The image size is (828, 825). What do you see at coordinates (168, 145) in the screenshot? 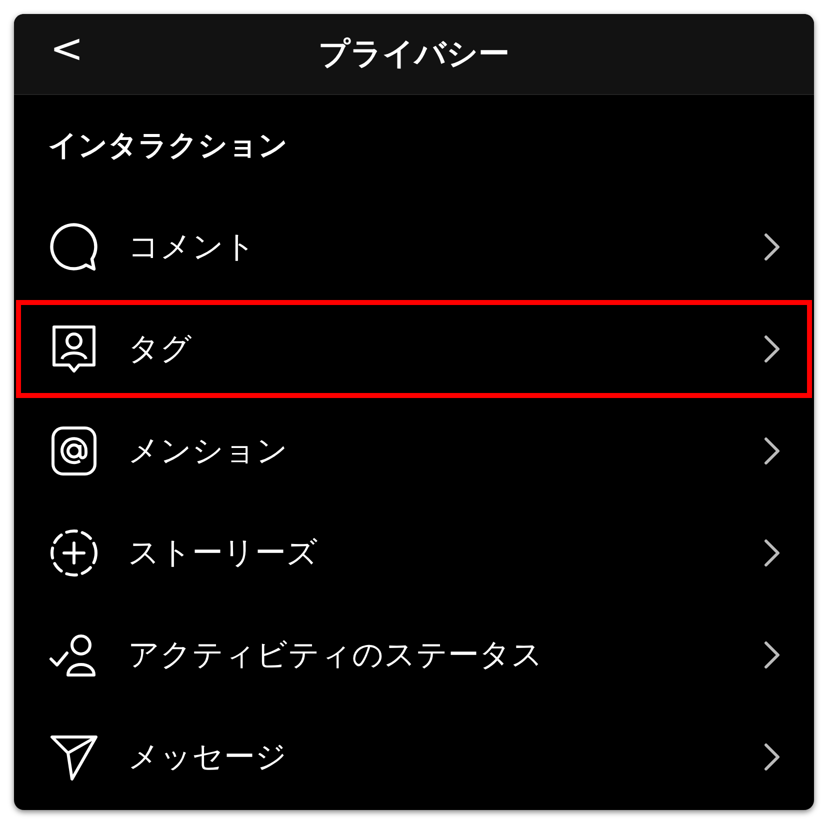
I see `section-heading: インタラクション` at bounding box center [168, 145].